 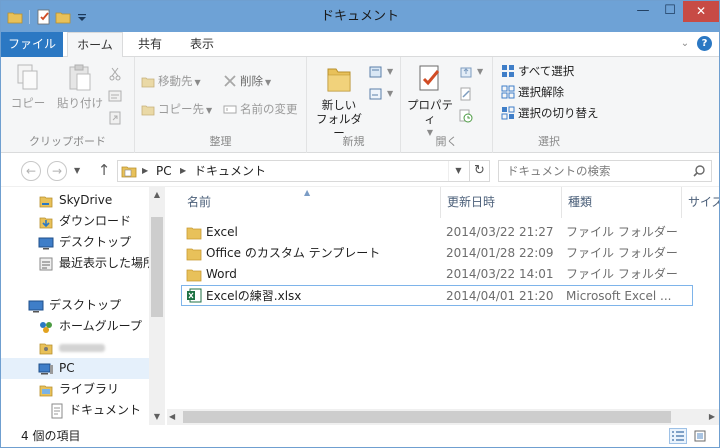 I want to click on open-icon, so click(x=466, y=72).